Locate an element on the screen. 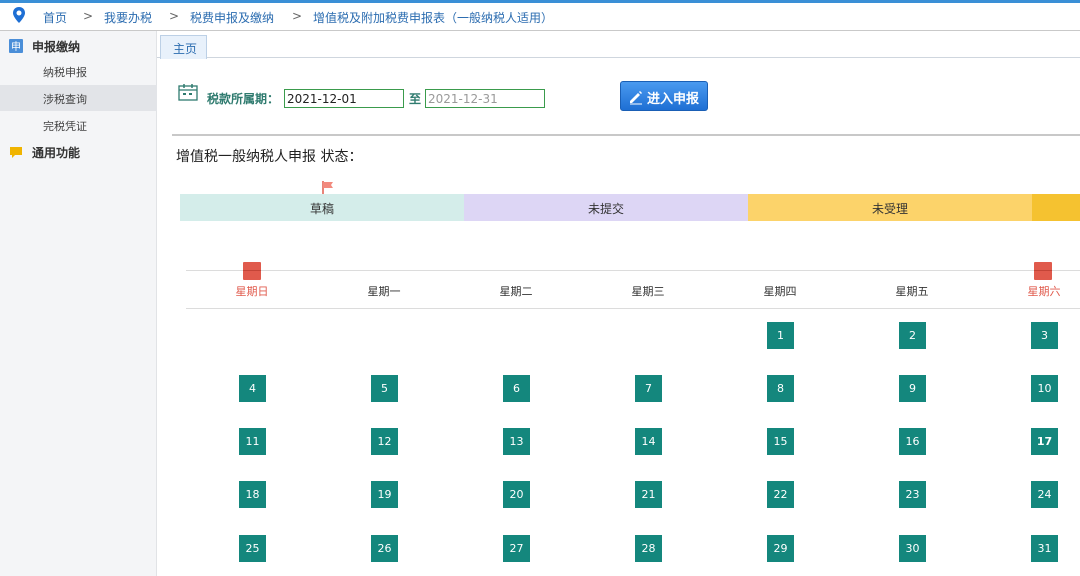 Image resolution: width=1080 pixels, height=576 pixels. svg-text: 申 is located at coordinates (16, 46).